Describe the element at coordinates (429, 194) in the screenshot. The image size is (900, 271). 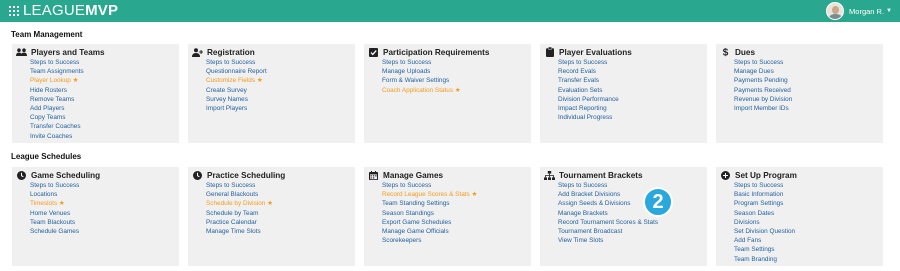
I see `link-record-league-scores-stats: Record League Scores & Stats ★` at that location.